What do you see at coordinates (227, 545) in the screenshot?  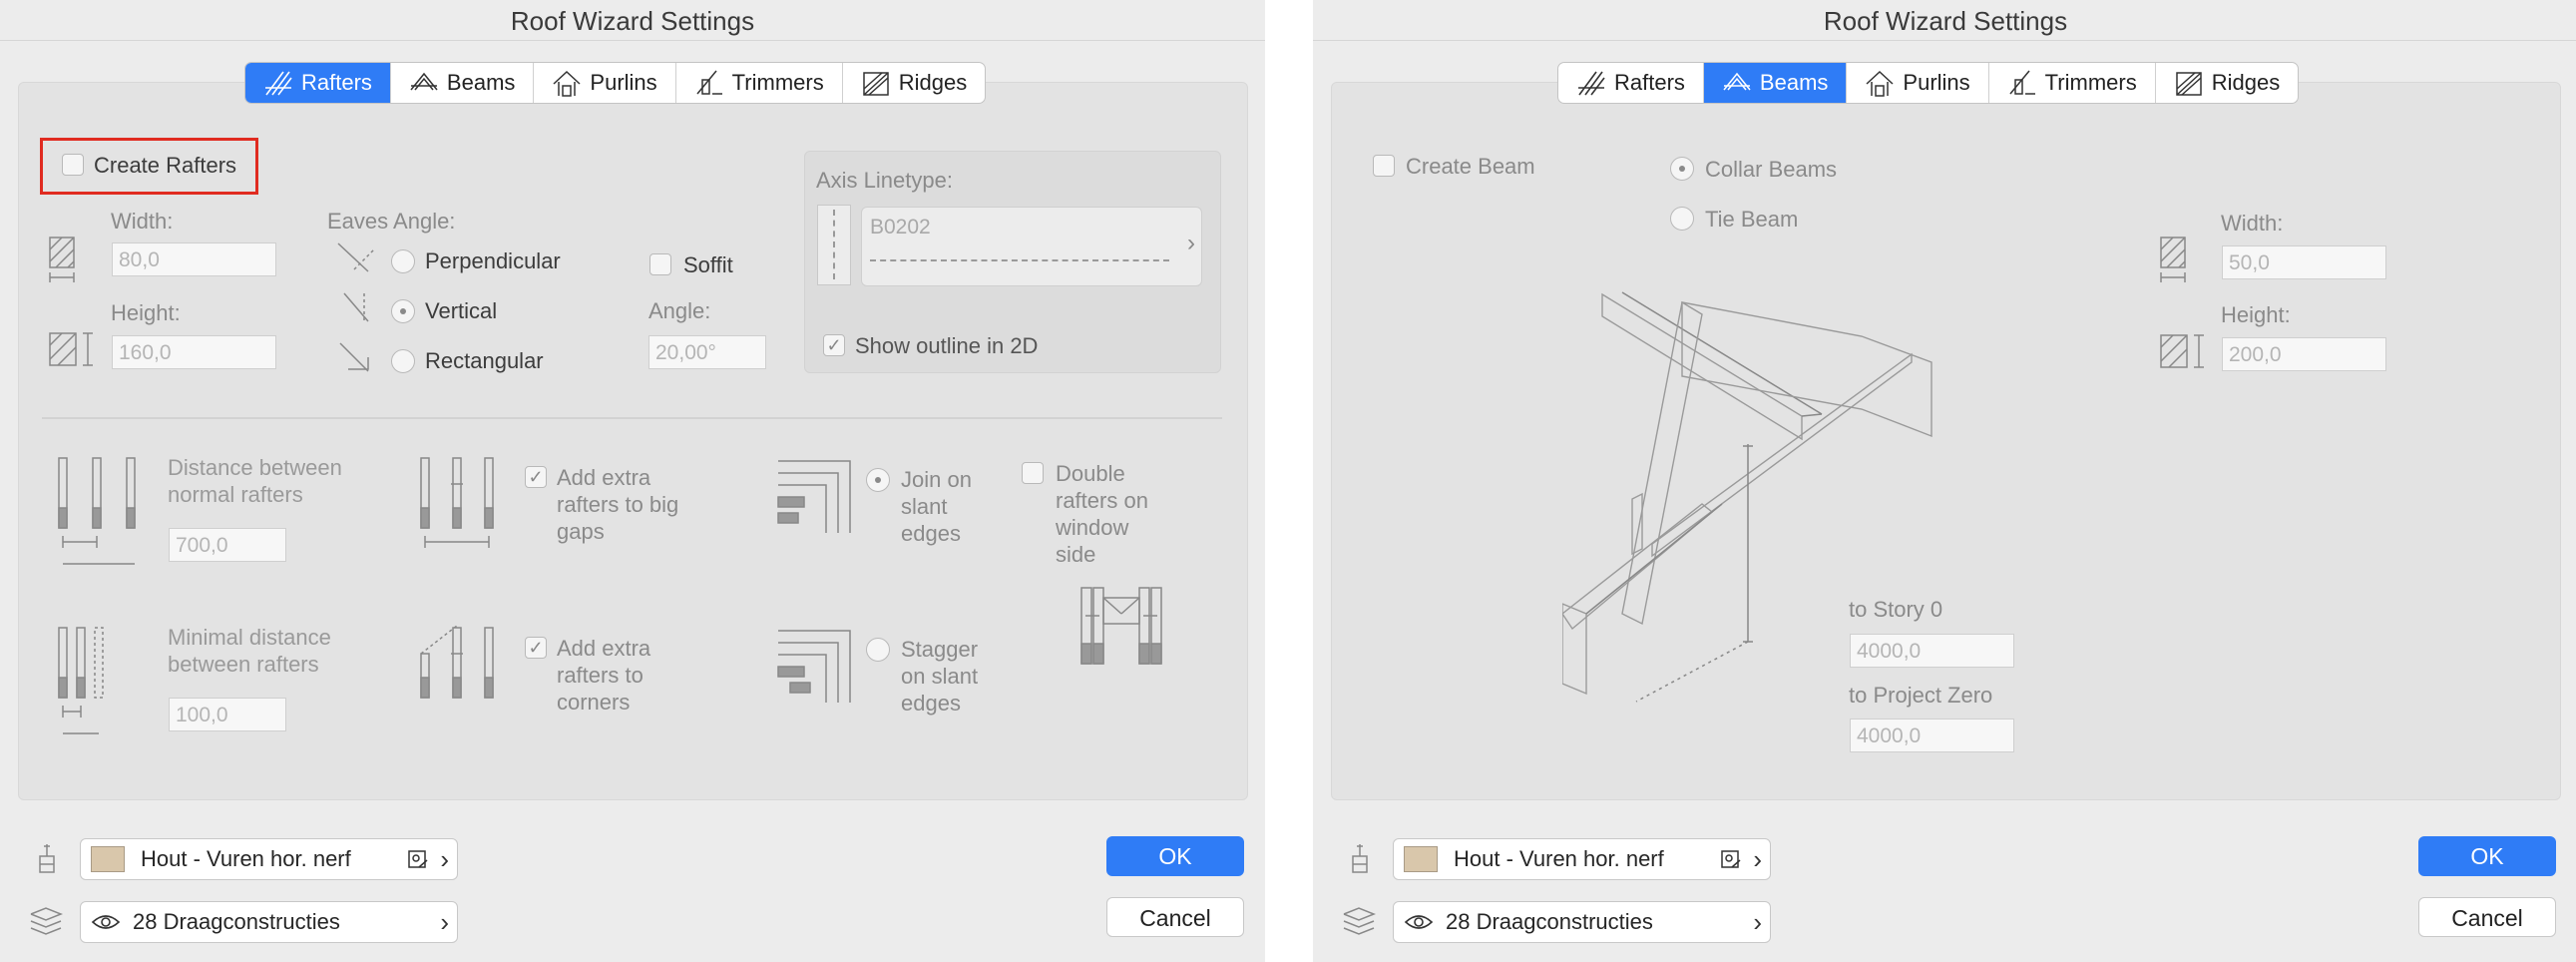 I see `distance-normal-field: 700,0` at bounding box center [227, 545].